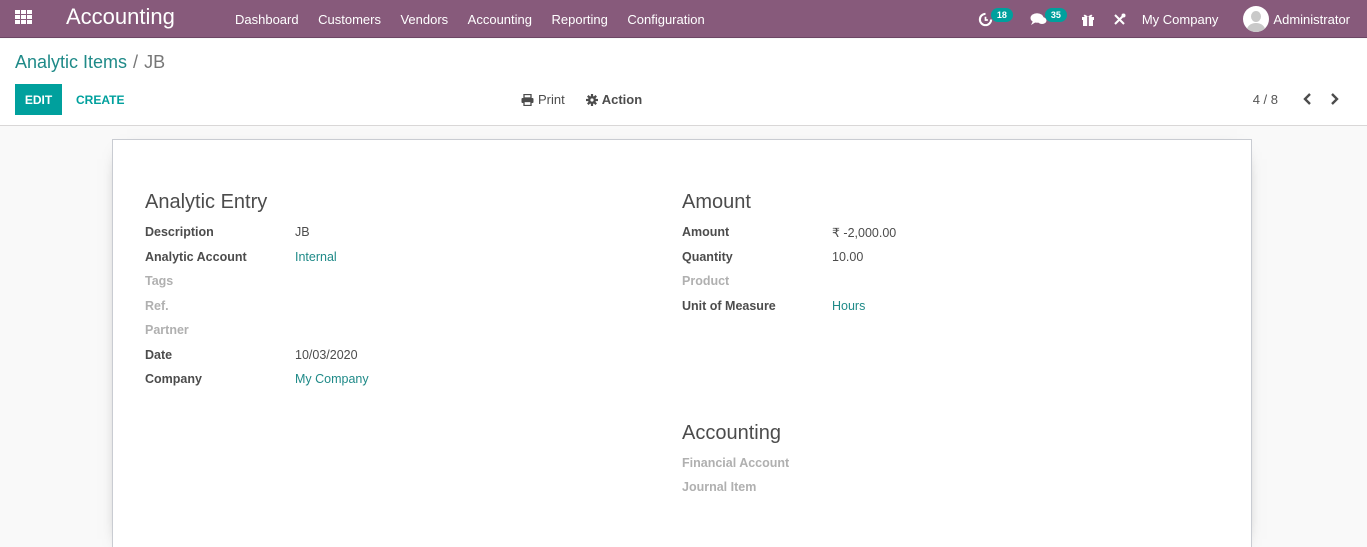 The image size is (1367, 547). I want to click on label-tags: Tags, so click(159, 281).